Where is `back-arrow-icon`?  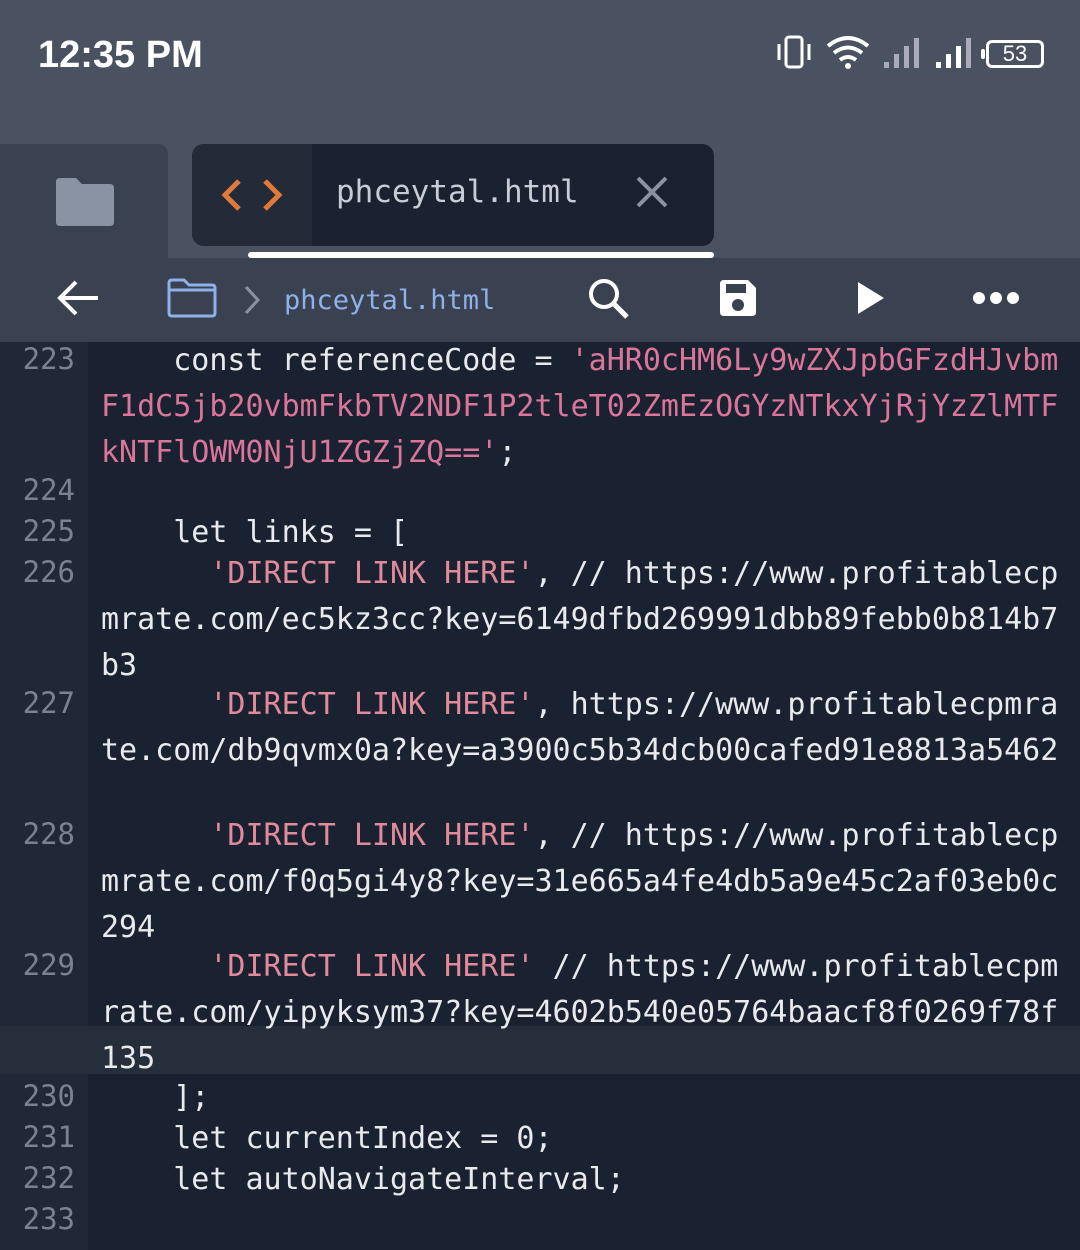
back-arrow-icon is located at coordinates (78, 300).